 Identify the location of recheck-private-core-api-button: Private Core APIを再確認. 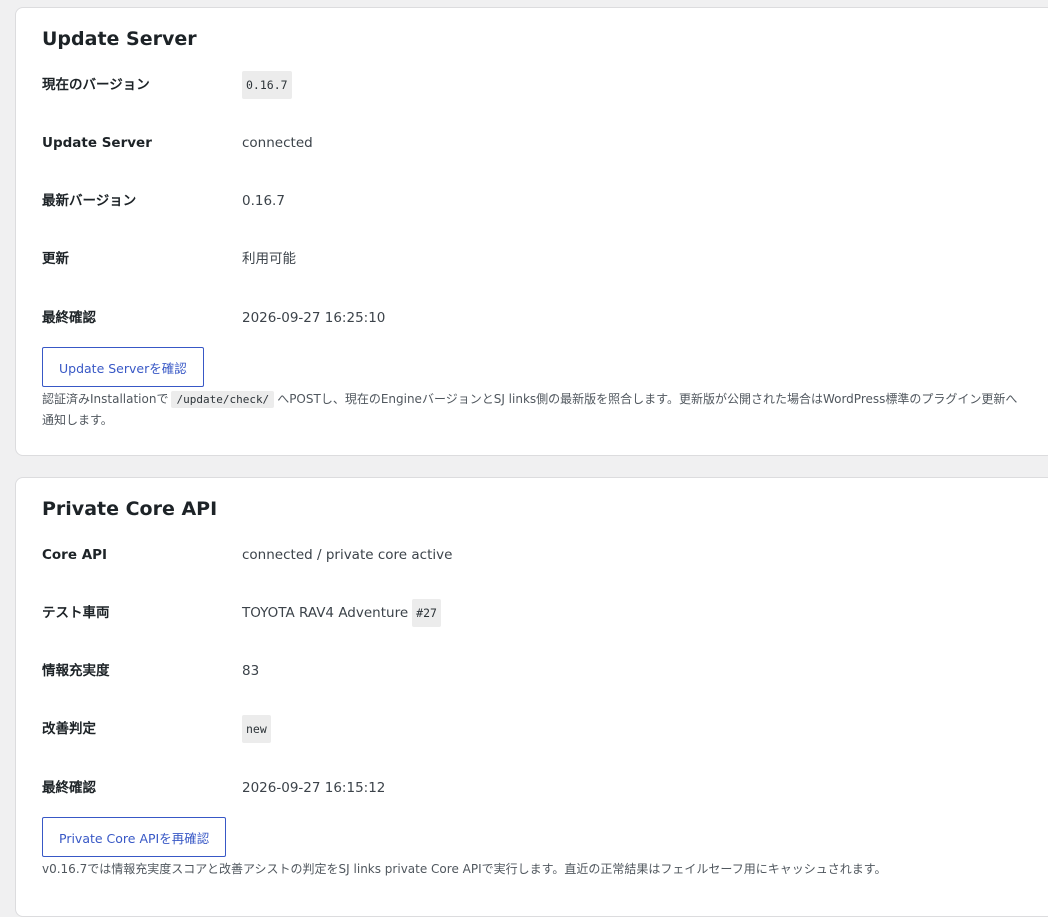
(134, 837).